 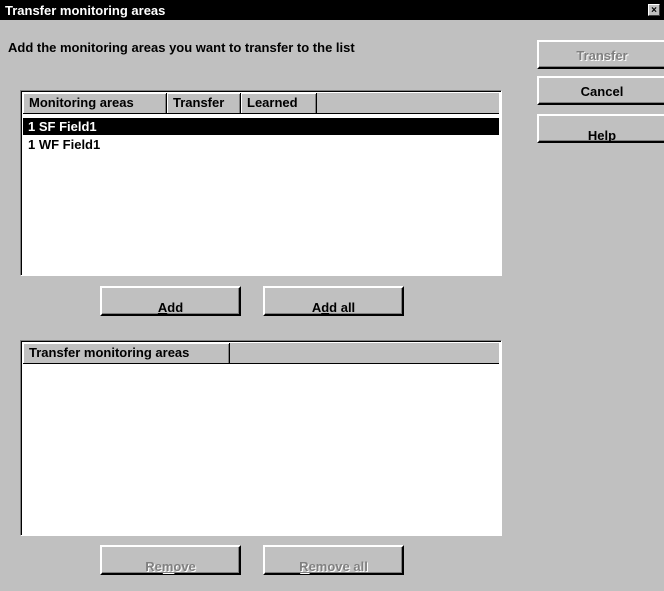 I want to click on cancel-button-label: Cancel, so click(x=602, y=91).